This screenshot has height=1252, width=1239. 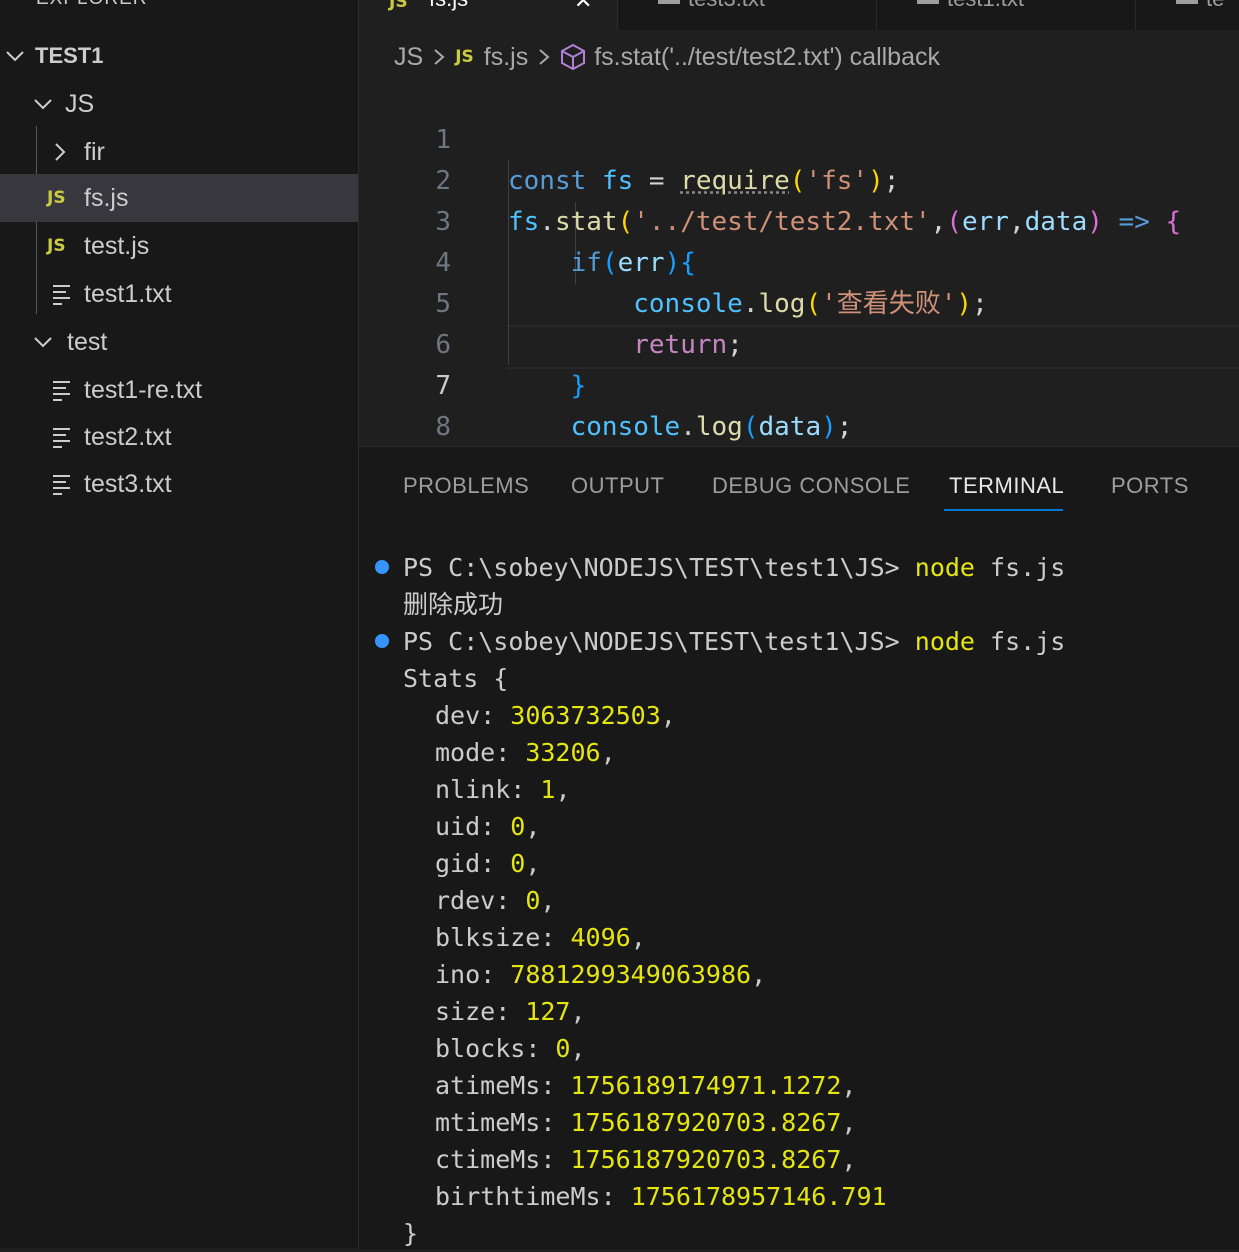 I want to click on tree-item-label: fs.js, so click(x=106, y=197).